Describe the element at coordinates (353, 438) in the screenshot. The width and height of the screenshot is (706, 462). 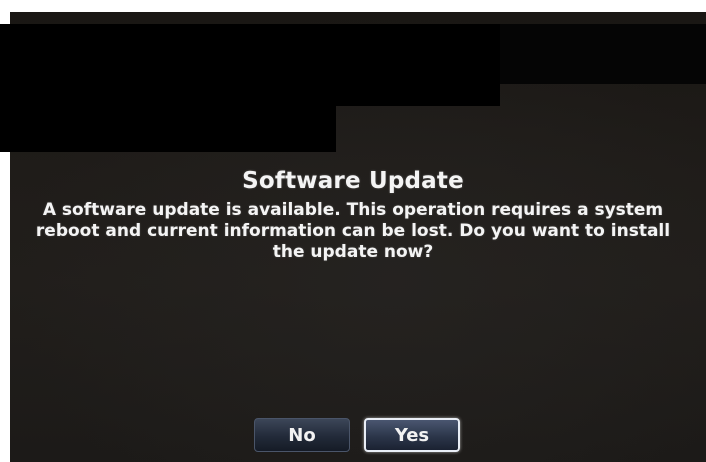
I see `dialog-button-row: No Yes` at that location.